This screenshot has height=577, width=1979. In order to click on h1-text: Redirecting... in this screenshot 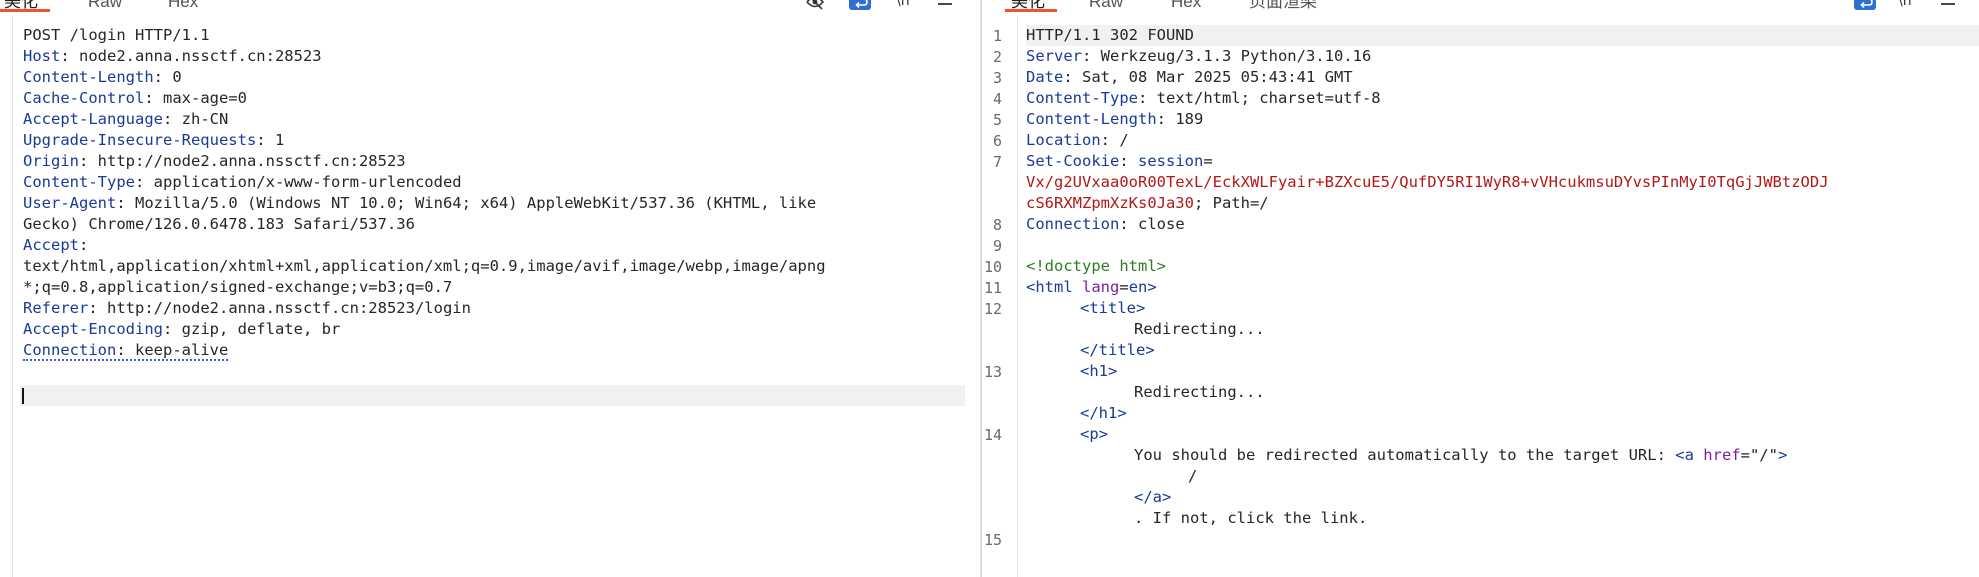, I will do `click(1199, 392)`.